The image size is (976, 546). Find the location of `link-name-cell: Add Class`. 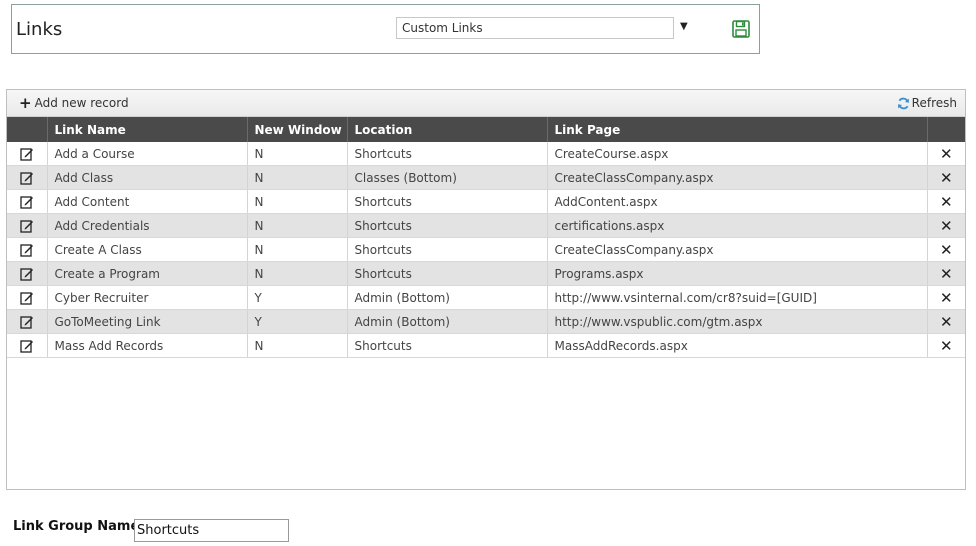

link-name-cell: Add Class is located at coordinates (147, 177).